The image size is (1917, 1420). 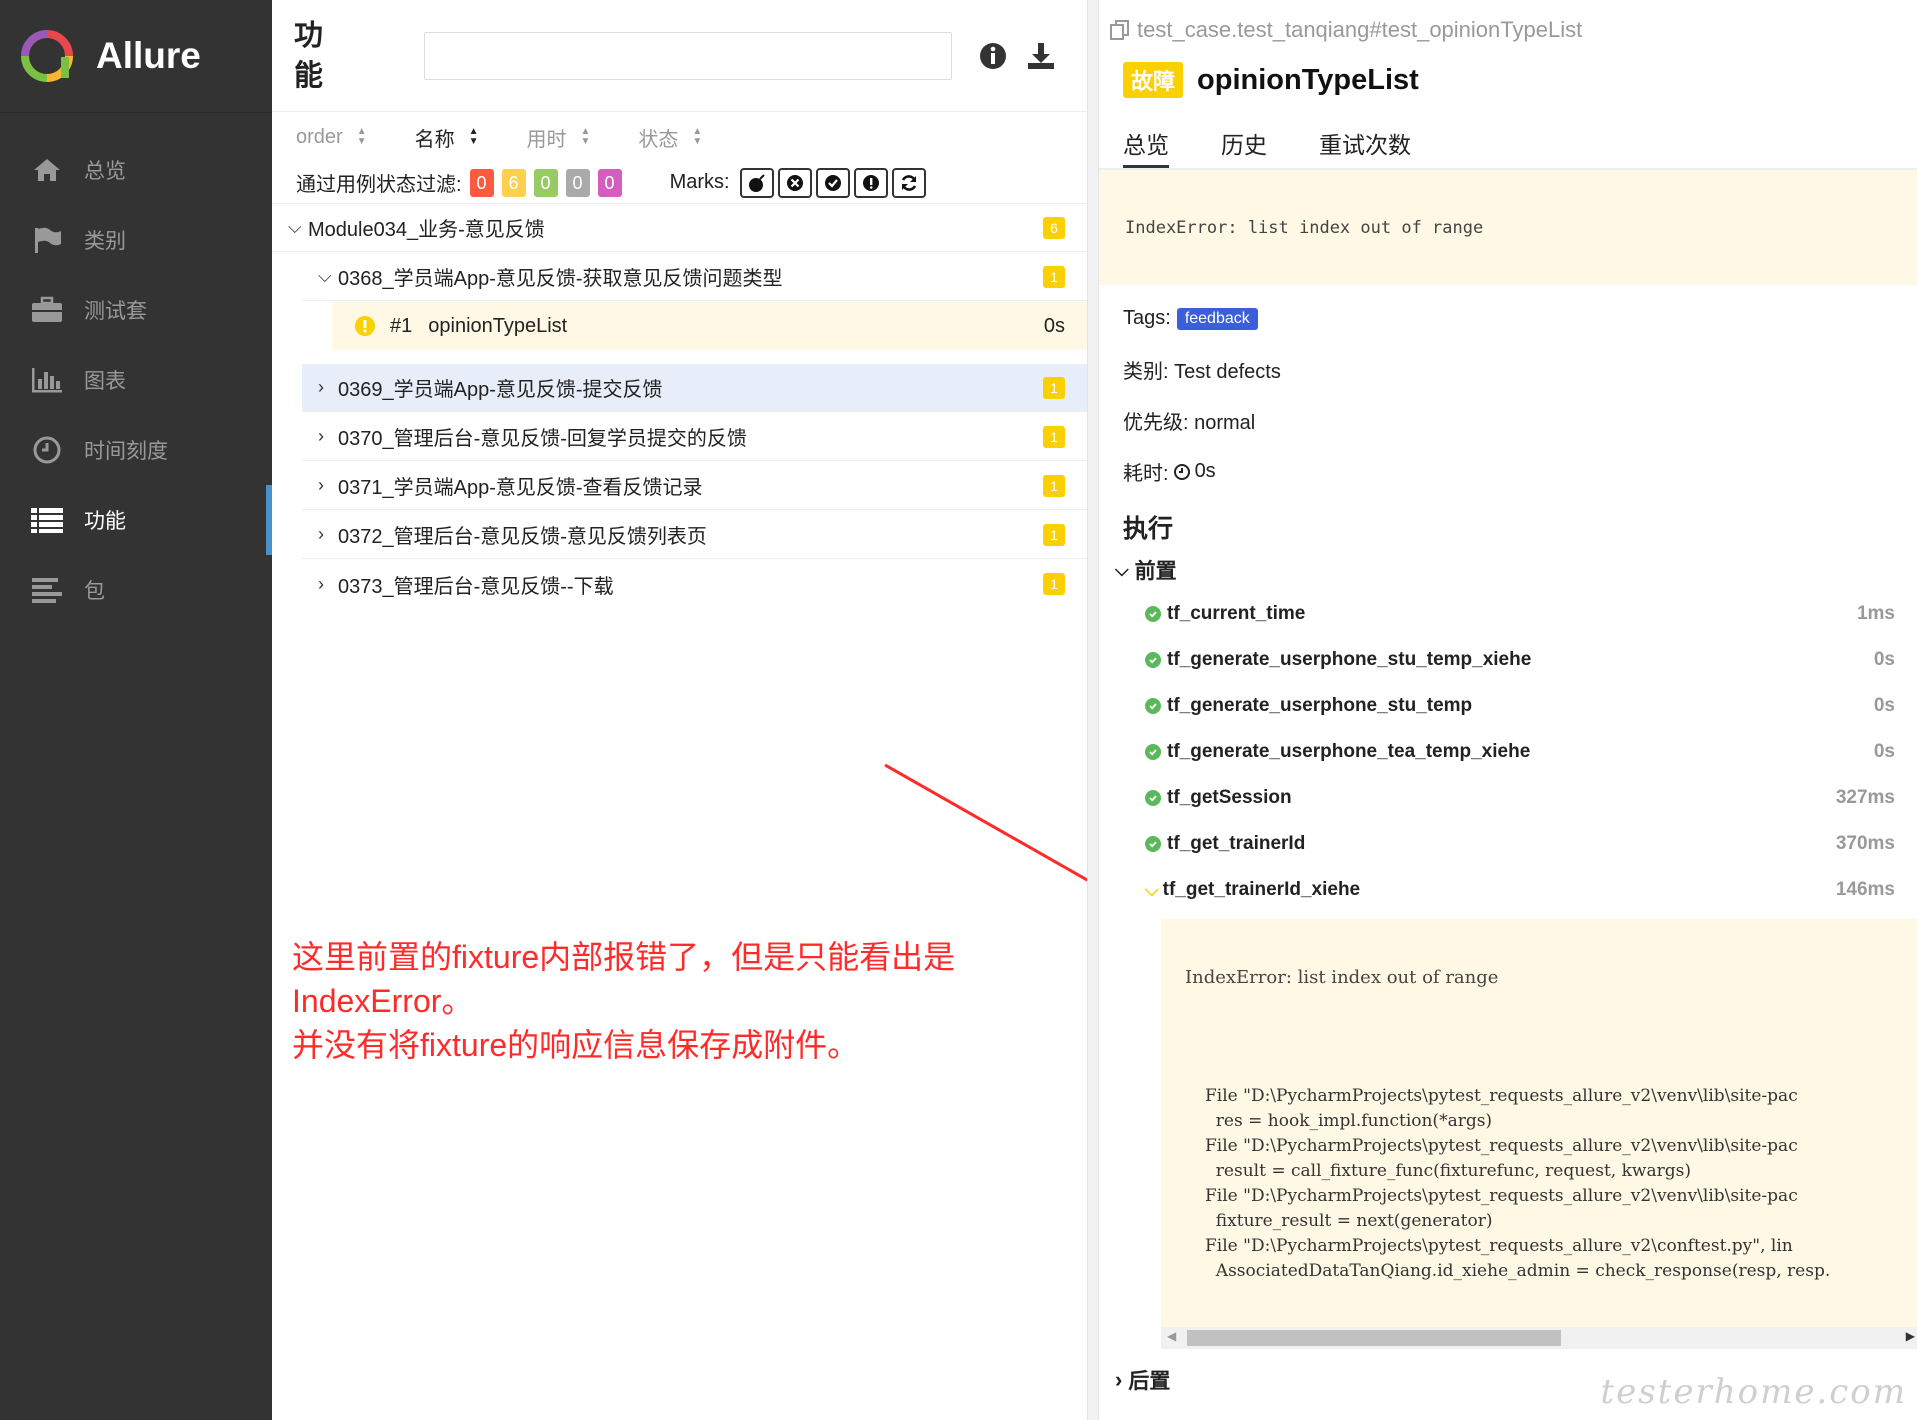 I want to click on test-title-row: 故障 opinionTypeList, so click(x=1508, y=80).